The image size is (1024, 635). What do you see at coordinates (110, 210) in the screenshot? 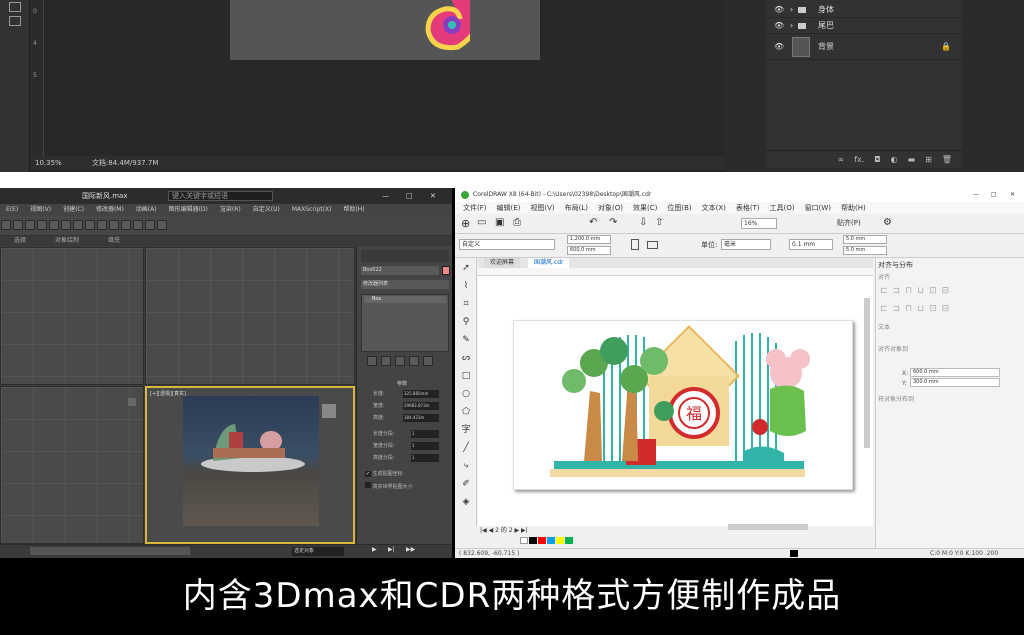
I see `menu-item: 修改器(M)` at bounding box center [110, 210].